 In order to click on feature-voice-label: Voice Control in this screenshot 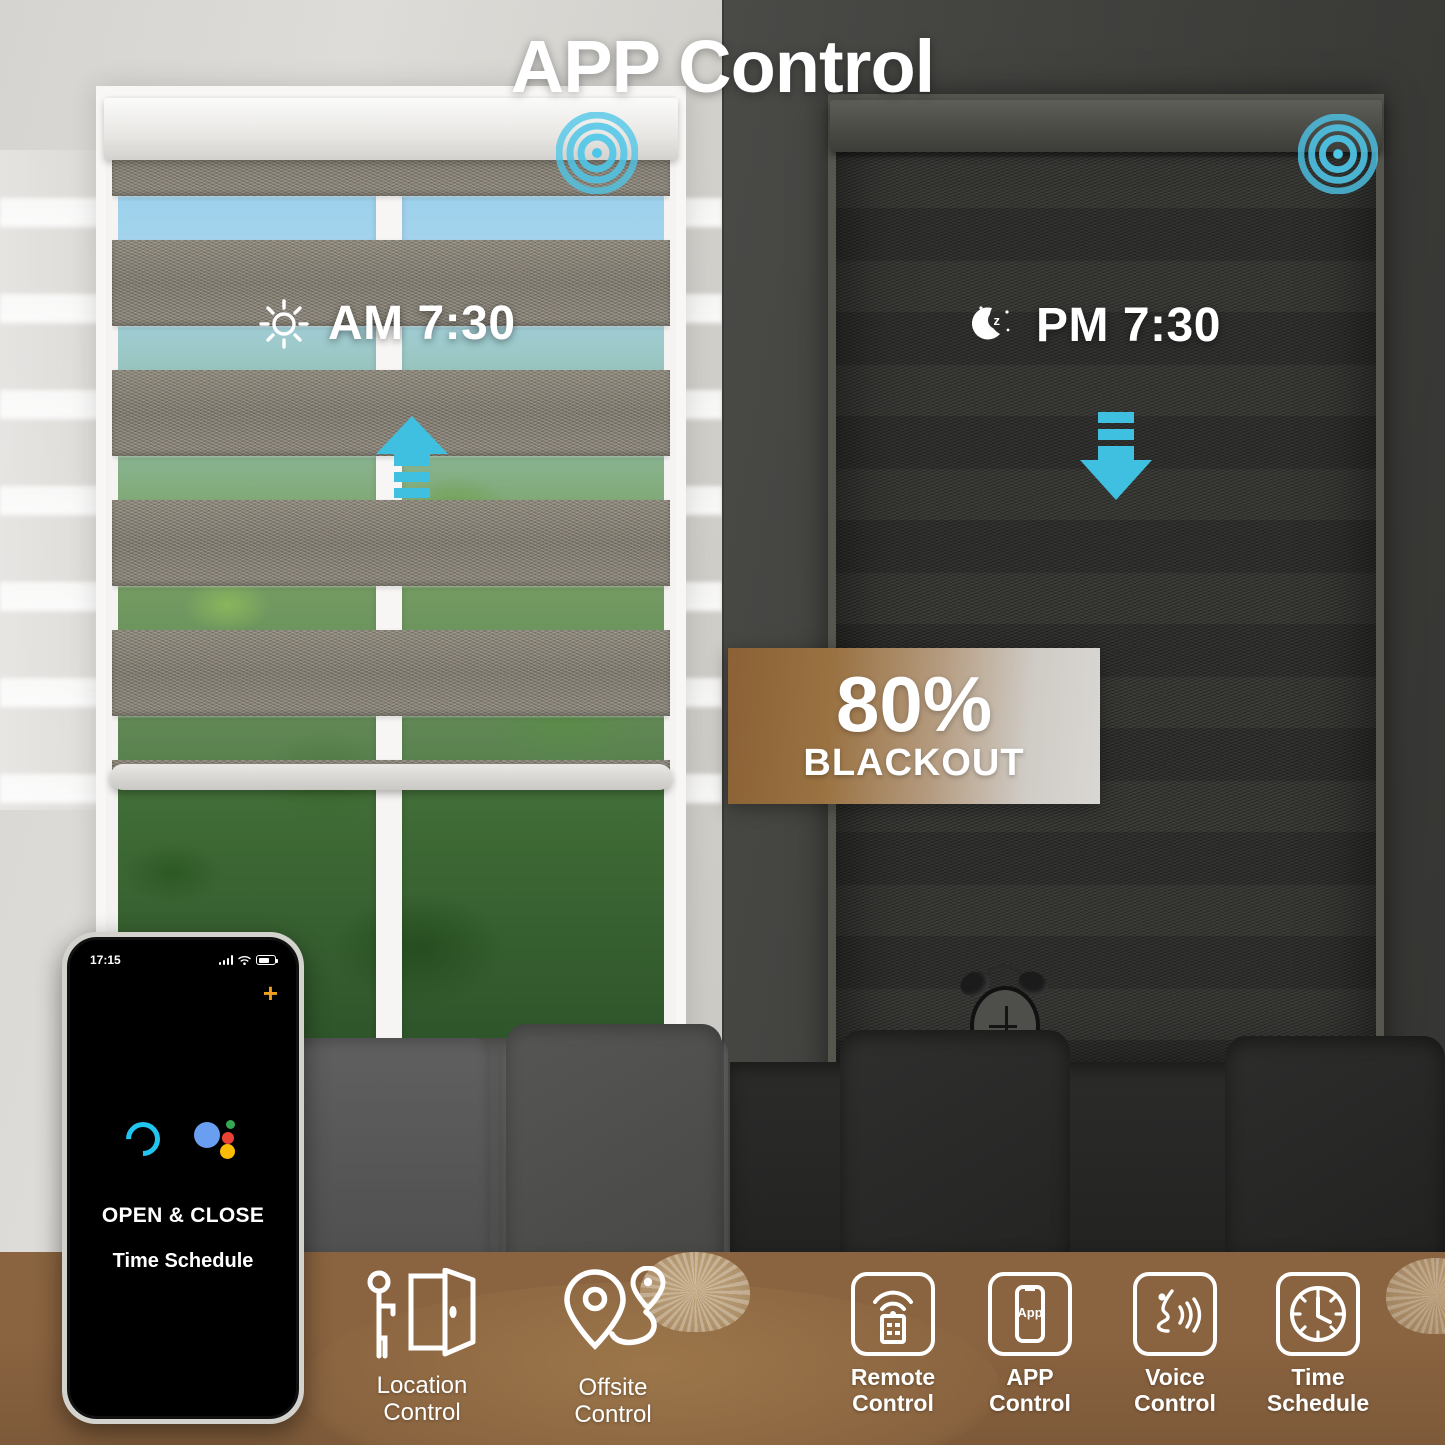, I will do `click(1175, 1390)`.